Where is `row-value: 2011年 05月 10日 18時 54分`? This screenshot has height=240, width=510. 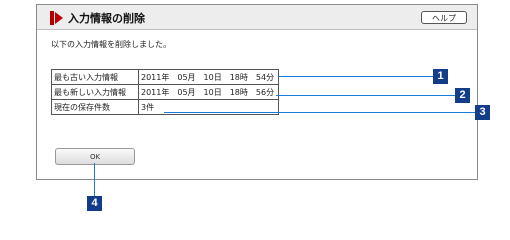 row-value: 2011年 05月 10日 18時 54分 is located at coordinates (208, 77).